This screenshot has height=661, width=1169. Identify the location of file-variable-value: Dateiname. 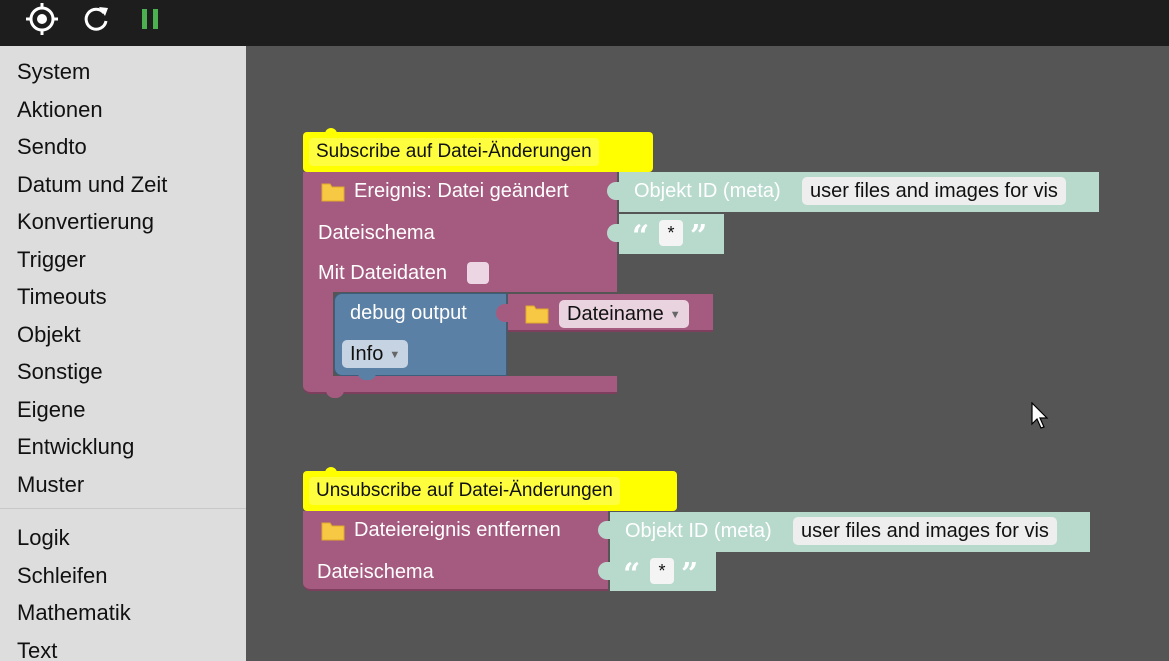
(615, 314).